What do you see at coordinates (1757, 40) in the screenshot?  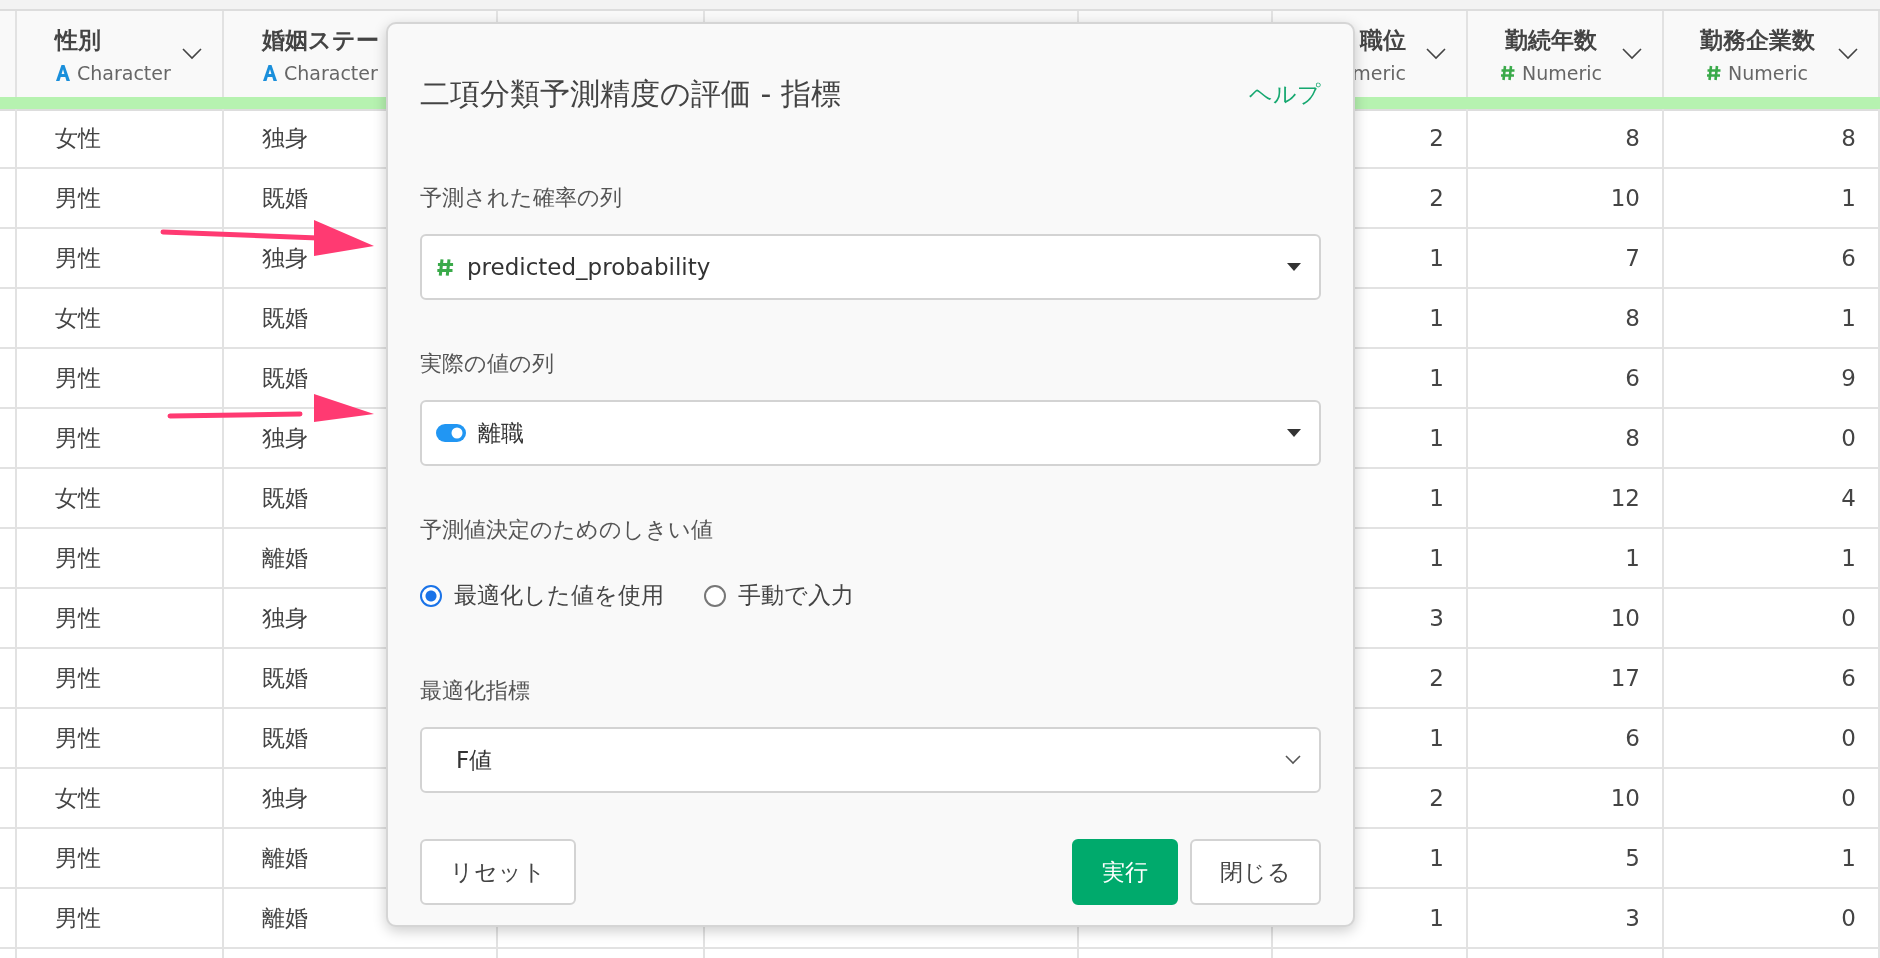 I see `column-header: 勤務企業数` at bounding box center [1757, 40].